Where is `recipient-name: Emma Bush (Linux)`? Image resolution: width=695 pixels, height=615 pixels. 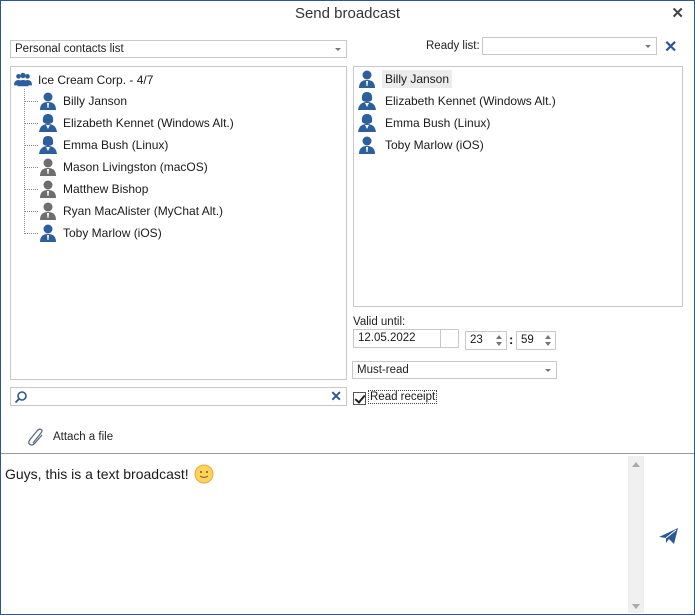 recipient-name: Emma Bush (Linux) is located at coordinates (438, 123).